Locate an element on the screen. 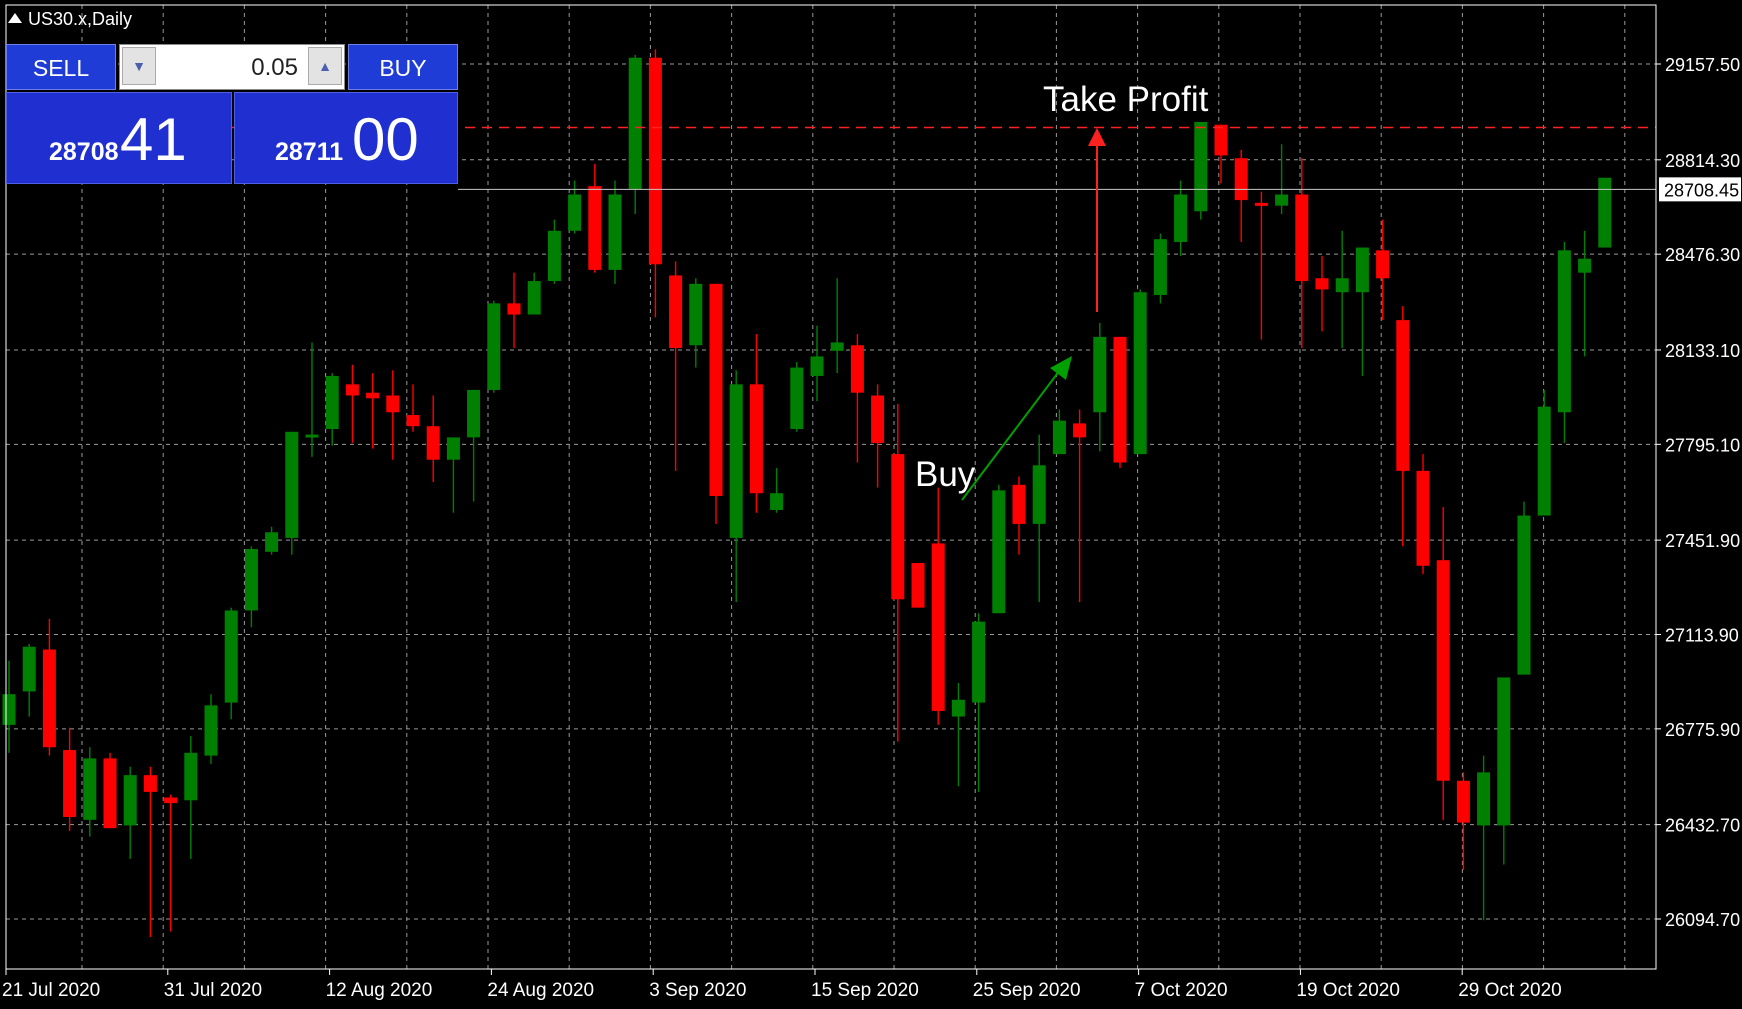 Image resolution: width=1742 pixels, height=1009 pixels. chart-symbol-title: US30.x,Daily is located at coordinates (70, 19).